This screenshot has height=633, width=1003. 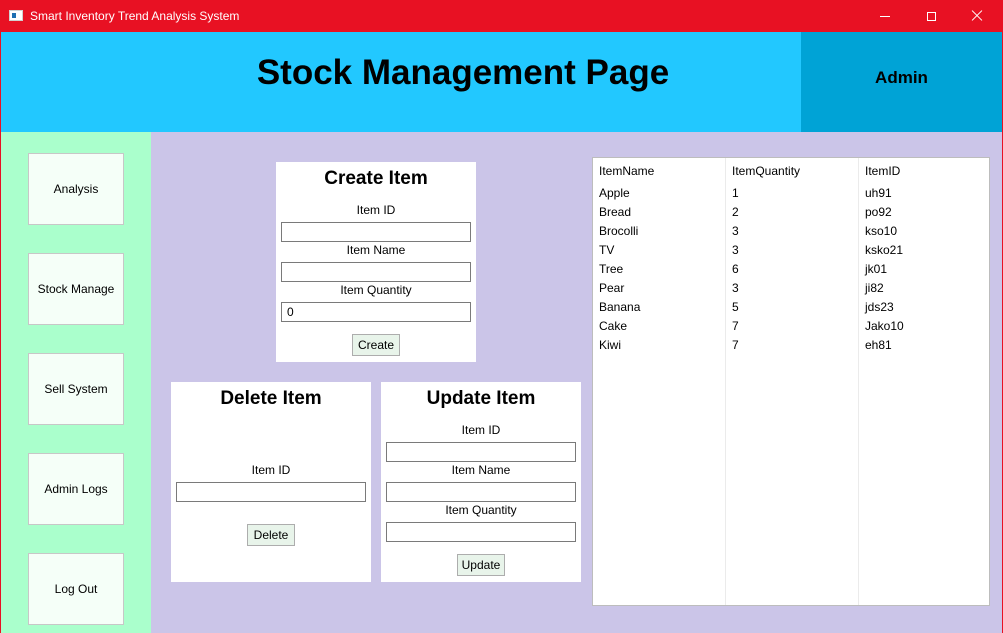 What do you see at coordinates (791, 344) in the screenshot?
I see `table-row: Kiwi 7 eh81` at bounding box center [791, 344].